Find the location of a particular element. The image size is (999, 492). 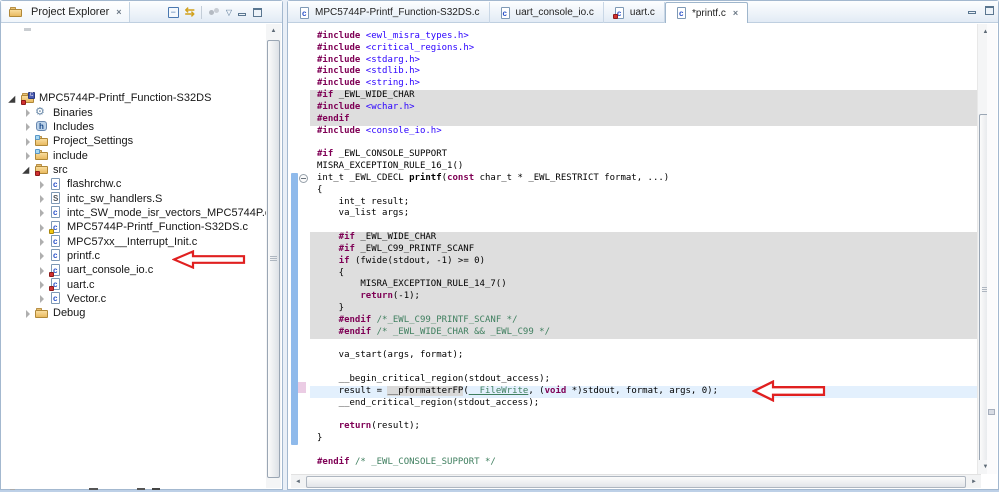

tree-item-label: Project_Settings is located at coordinates (93, 141).